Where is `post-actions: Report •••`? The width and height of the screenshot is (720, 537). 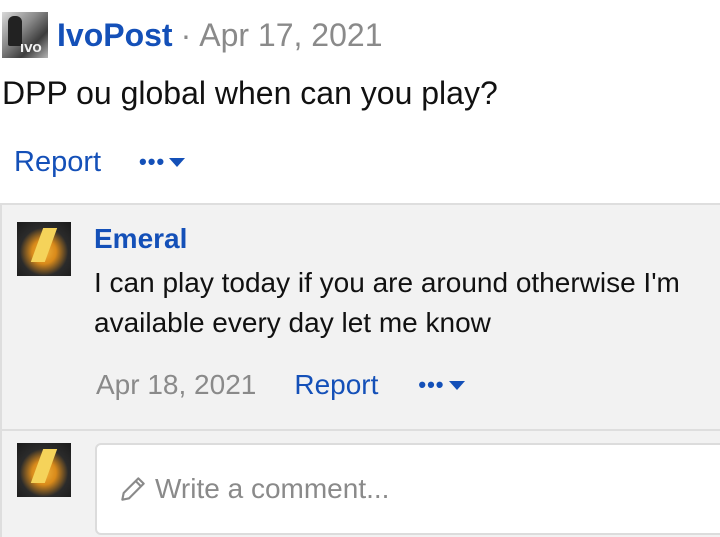 post-actions: Report ••• is located at coordinates (100, 162).